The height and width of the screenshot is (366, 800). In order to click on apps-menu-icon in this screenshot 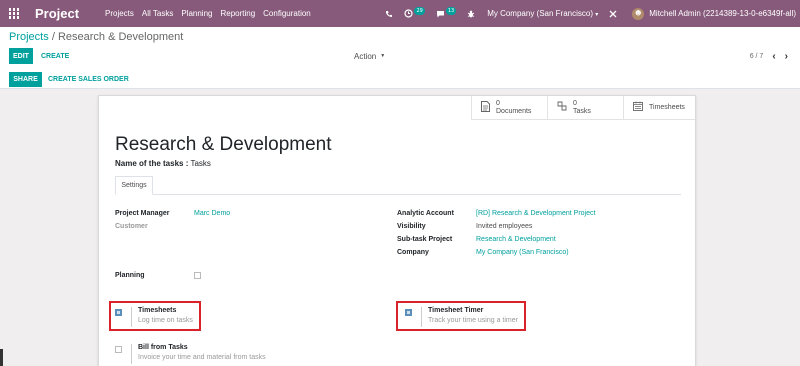, I will do `click(14, 13)`.